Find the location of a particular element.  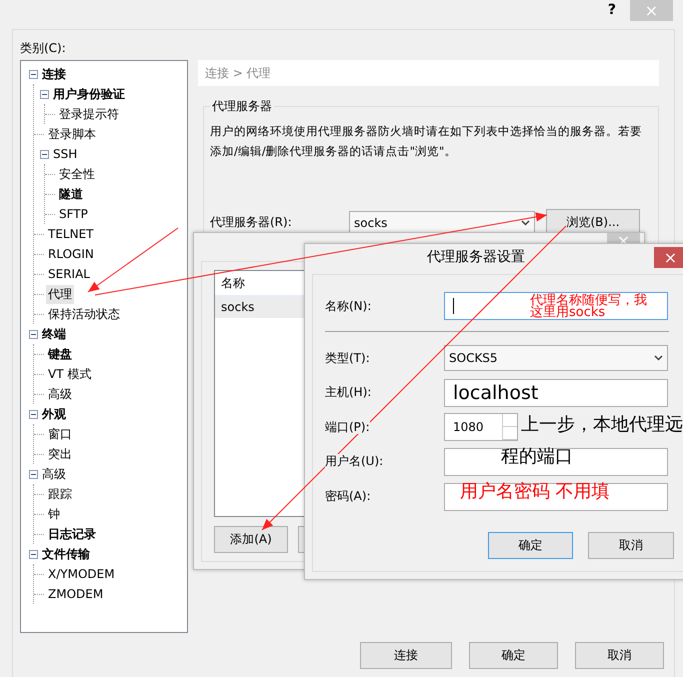

add-button: 添加(A) is located at coordinates (251, 539).